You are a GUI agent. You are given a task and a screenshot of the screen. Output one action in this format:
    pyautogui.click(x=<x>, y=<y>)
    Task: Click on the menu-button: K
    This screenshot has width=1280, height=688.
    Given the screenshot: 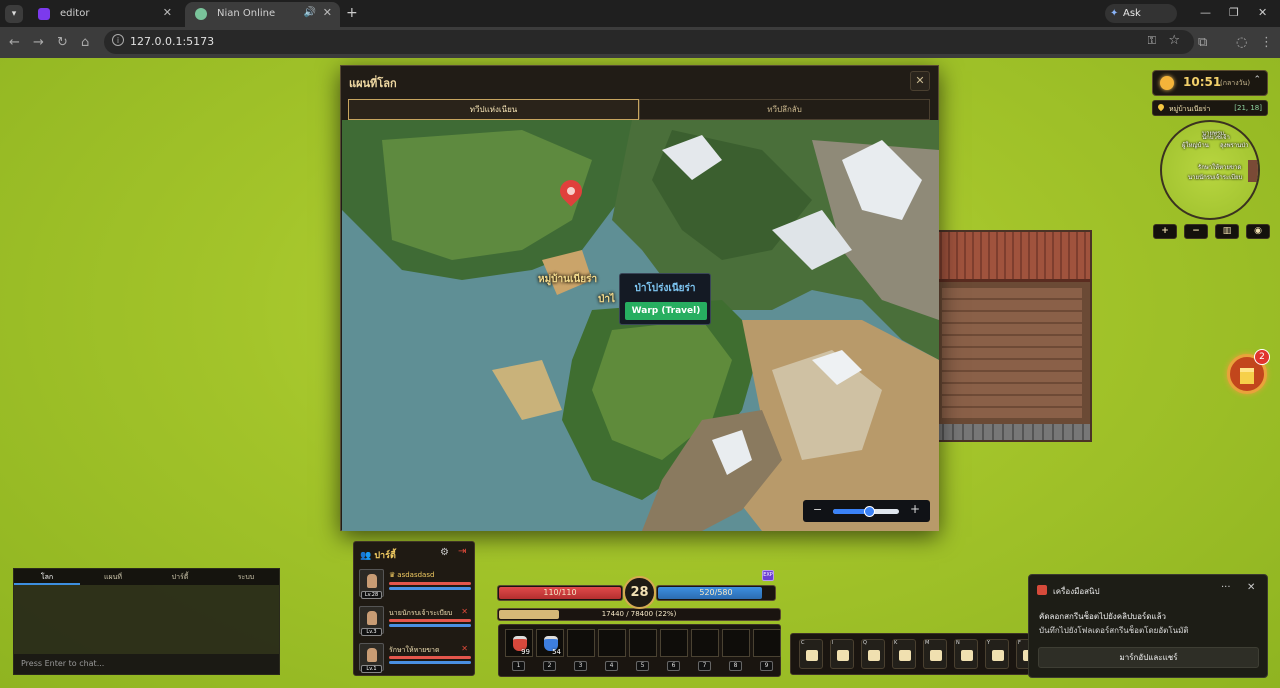 What is the action you would take?
    pyautogui.click(x=904, y=654)
    